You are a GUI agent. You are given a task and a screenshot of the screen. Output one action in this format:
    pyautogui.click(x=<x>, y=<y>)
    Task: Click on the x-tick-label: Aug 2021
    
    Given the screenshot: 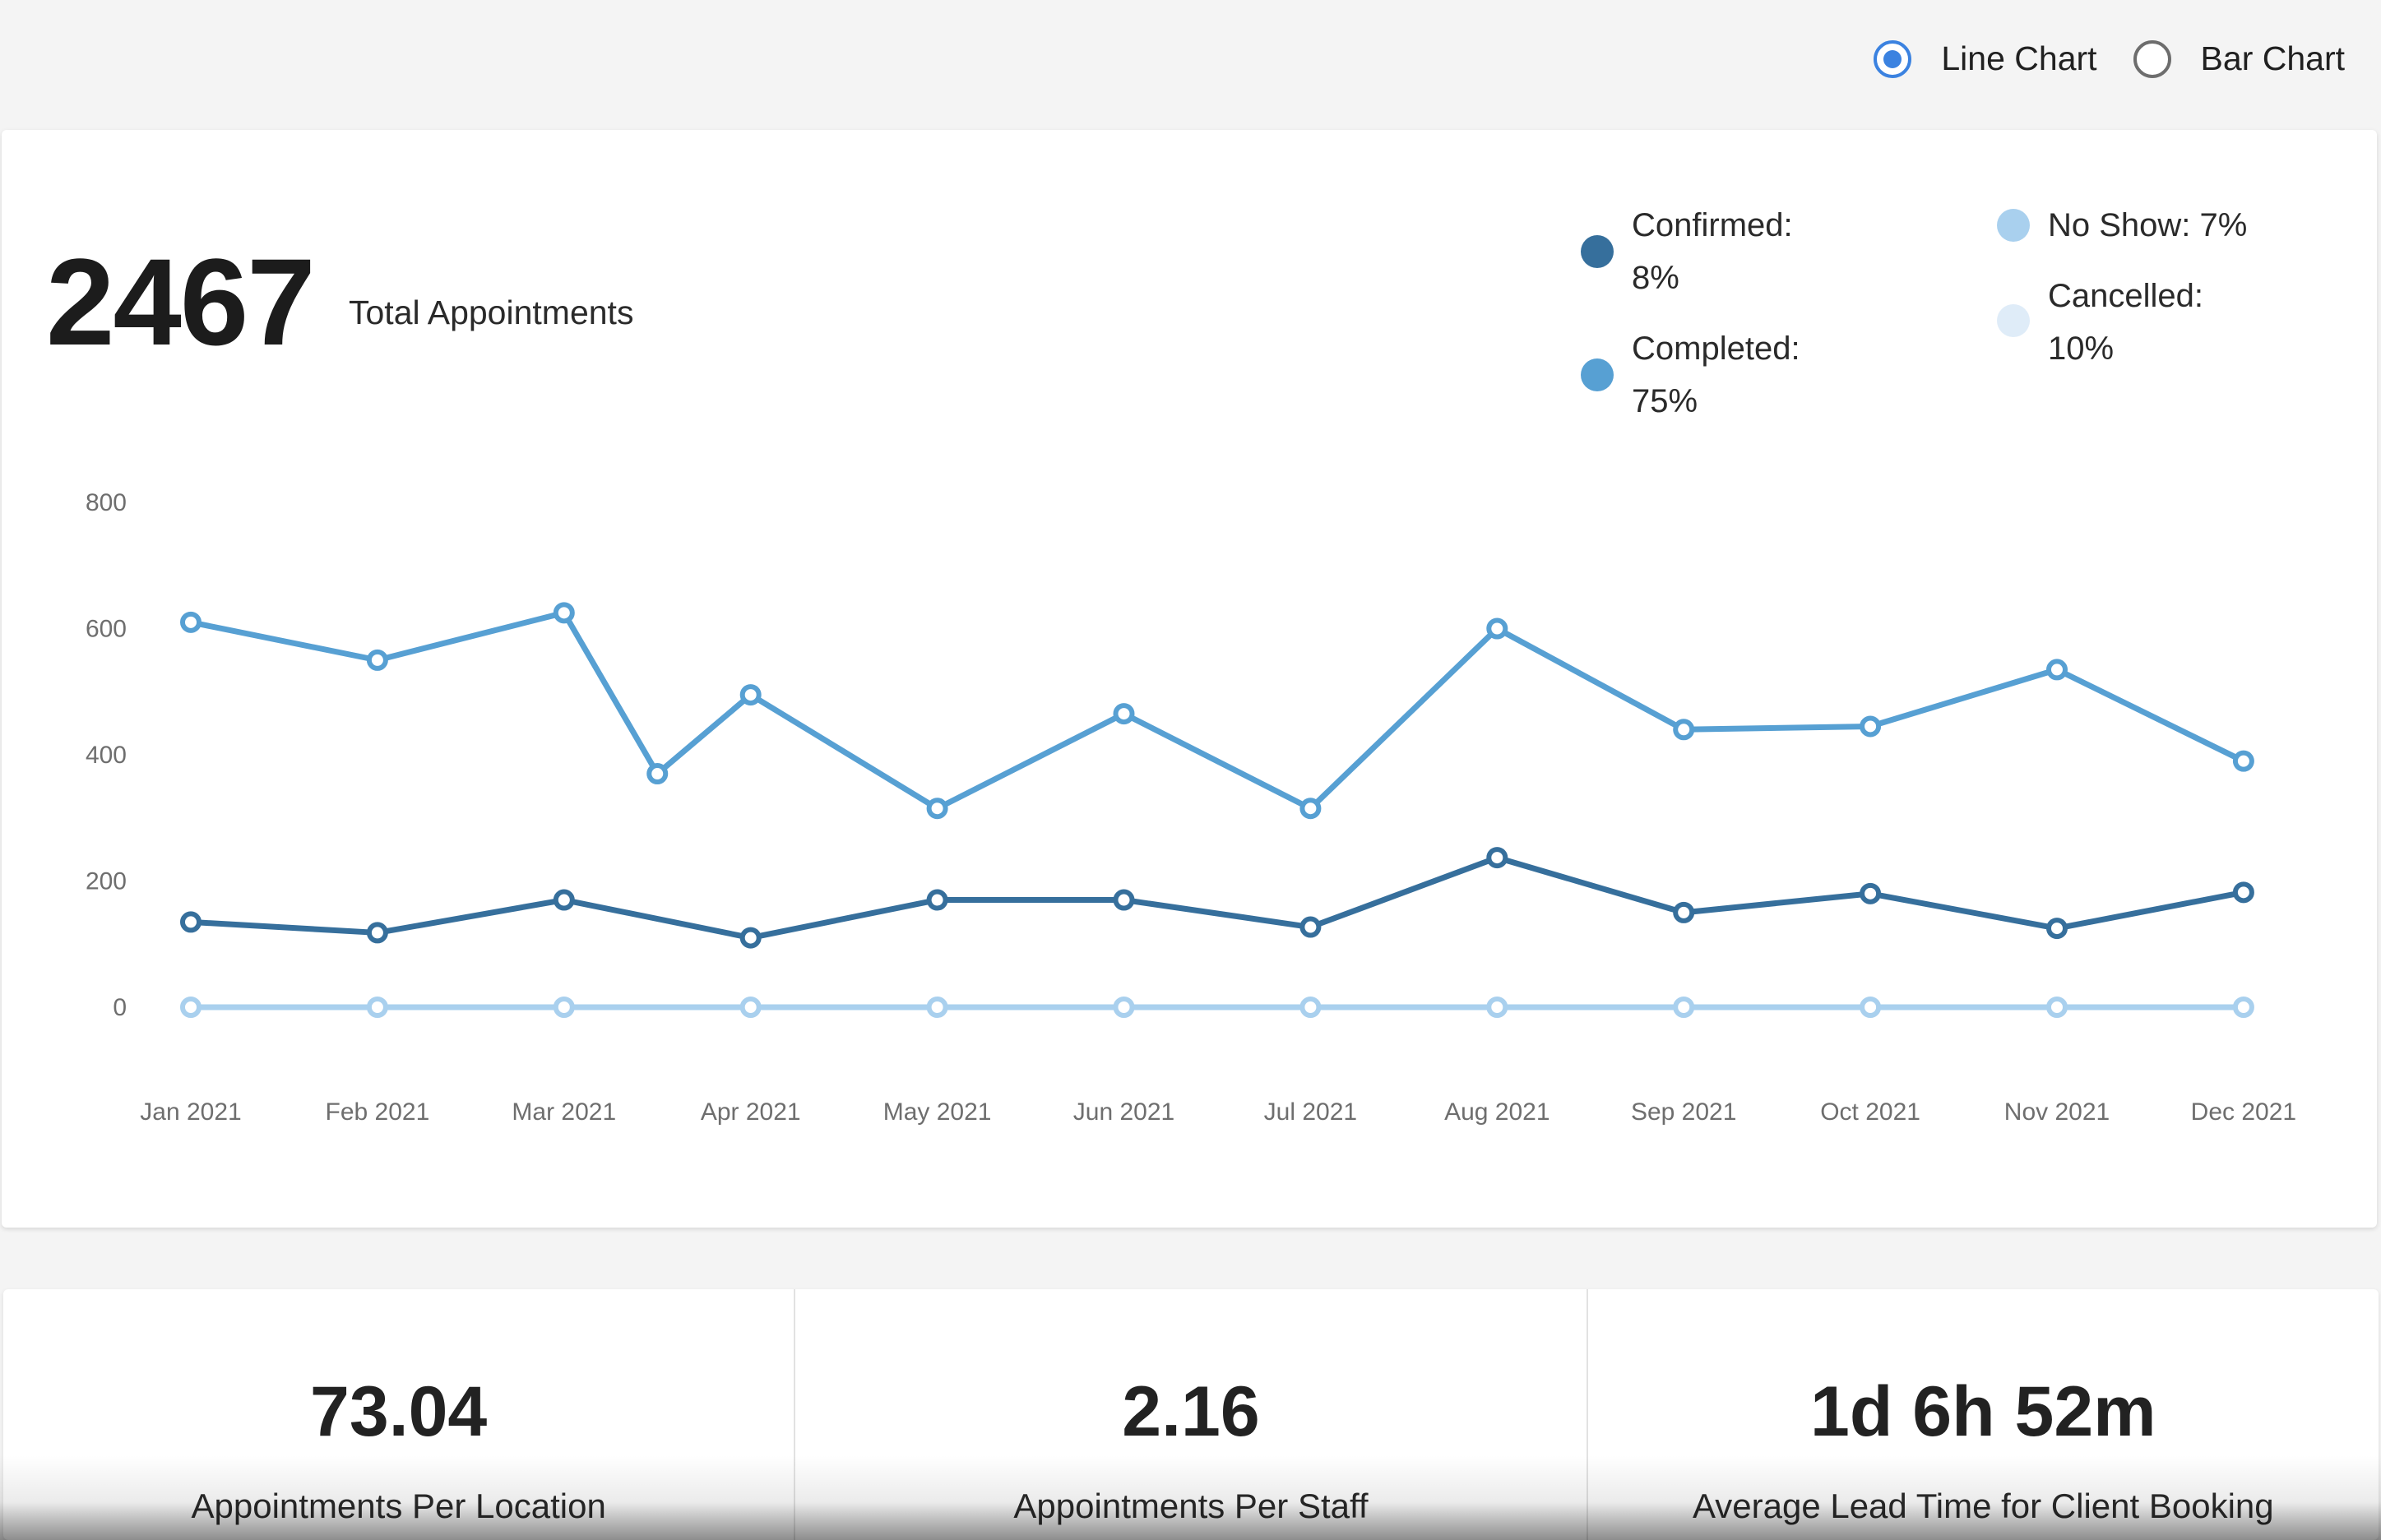 What is the action you would take?
    pyautogui.click(x=1497, y=1112)
    